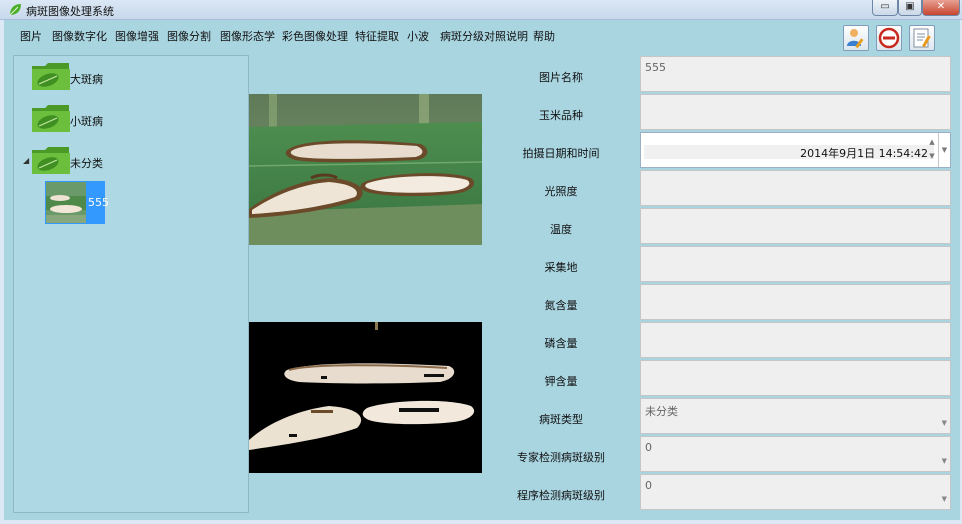 This screenshot has height=524, width=962. What do you see at coordinates (795, 302) in the screenshot?
I see `nitrogen-field` at bounding box center [795, 302].